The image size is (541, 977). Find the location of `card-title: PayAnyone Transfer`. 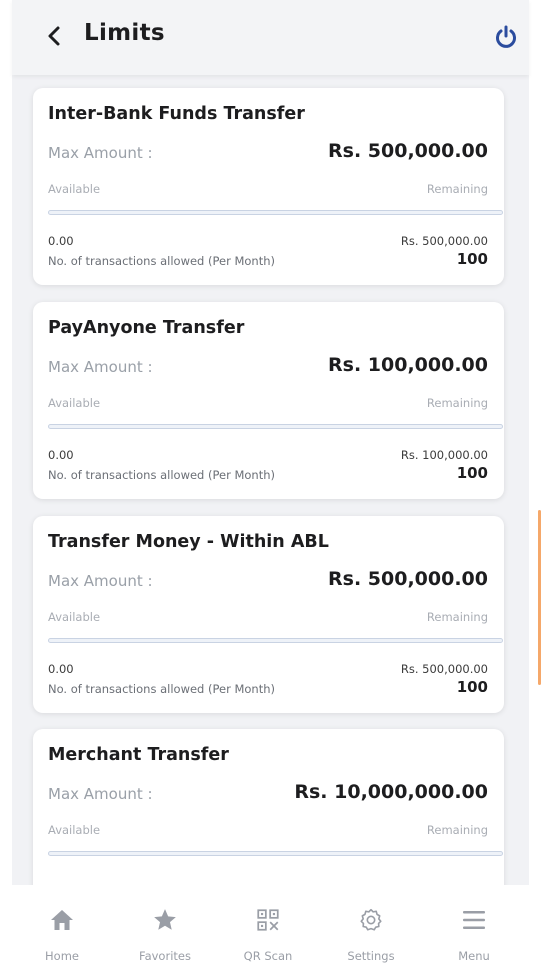

card-title: PayAnyone Transfer is located at coordinates (146, 328).